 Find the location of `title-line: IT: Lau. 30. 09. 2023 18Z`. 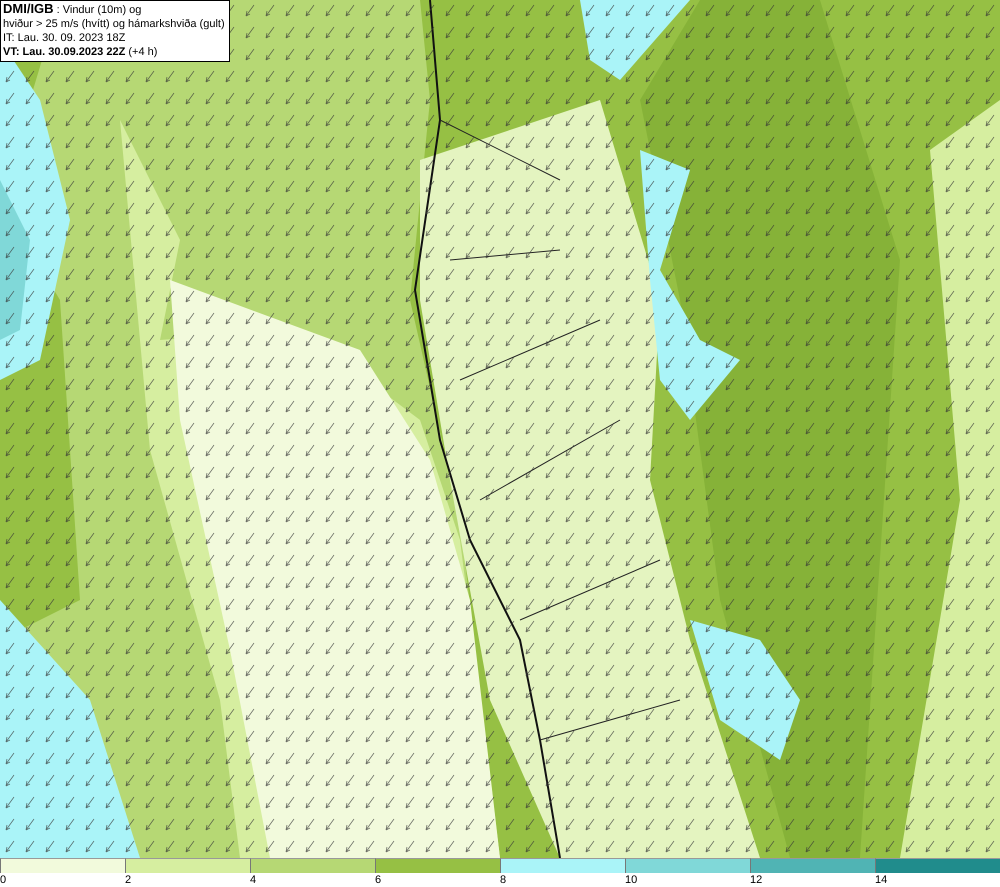

title-line: IT: Lau. 30. 09. 2023 18Z is located at coordinates (64, 38).